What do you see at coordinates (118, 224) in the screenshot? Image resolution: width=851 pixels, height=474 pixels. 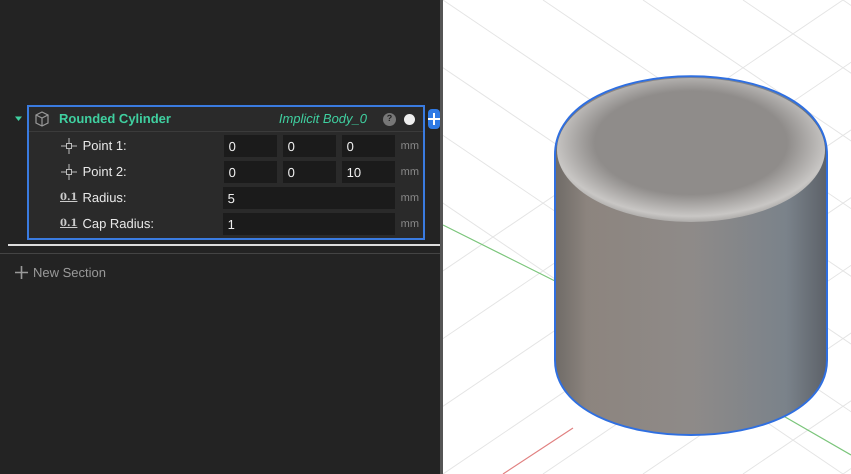 I see `field-label: Cap Radius:` at bounding box center [118, 224].